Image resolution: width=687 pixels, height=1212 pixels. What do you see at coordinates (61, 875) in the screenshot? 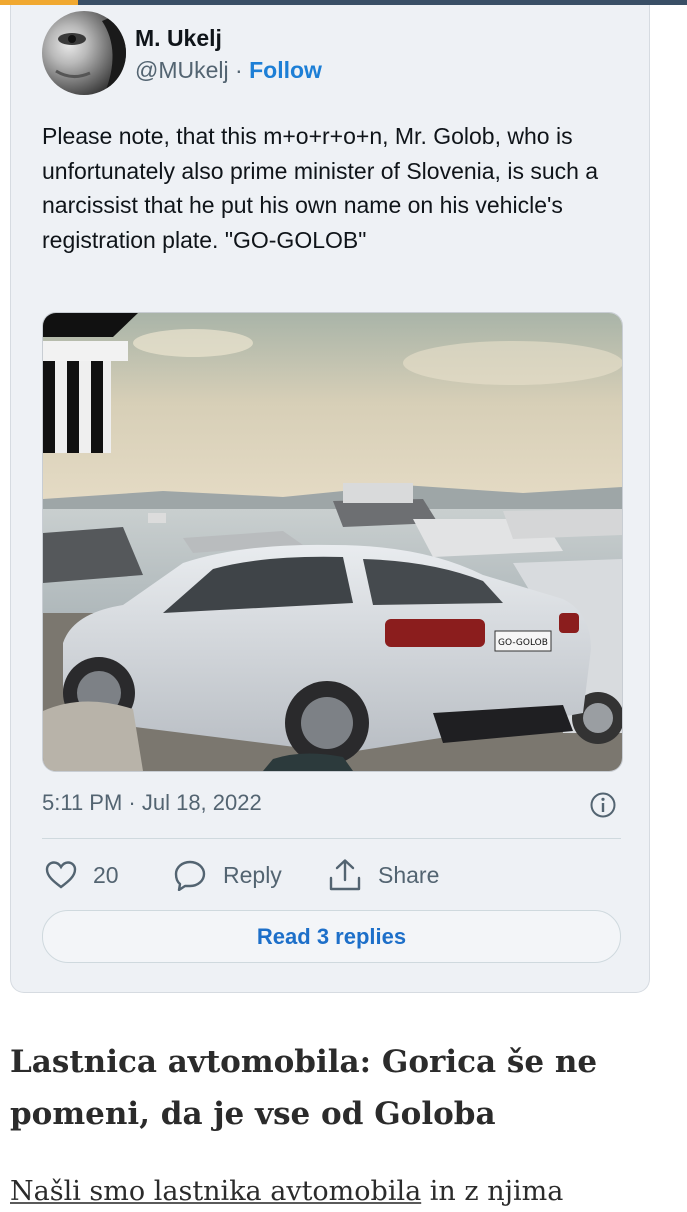
I see `heart-icon` at bounding box center [61, 875].